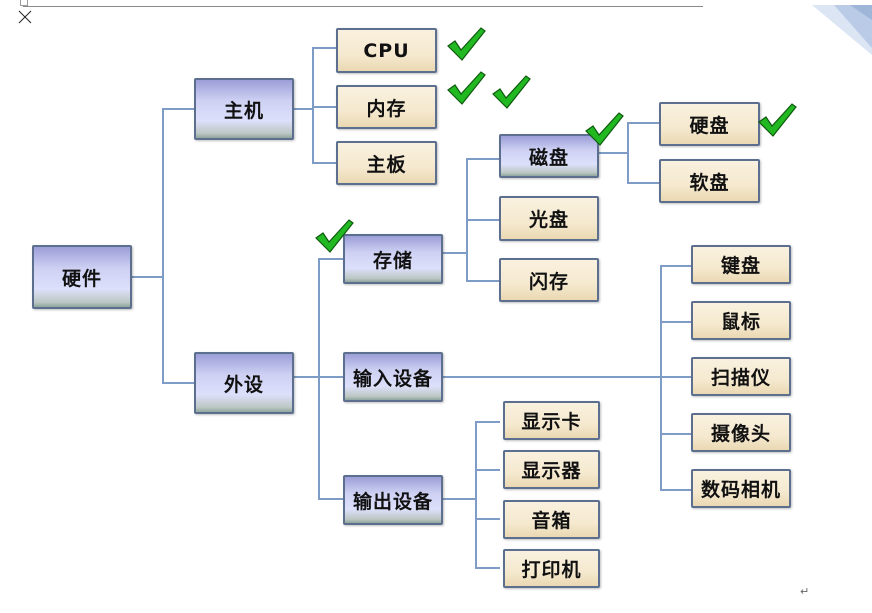 The height and width of the screenshot is (613, 872). What do you see at coordinates (386, 163) in the screenshot?
I see `node-motherboard: 主板` at bounding box center [386, 163].